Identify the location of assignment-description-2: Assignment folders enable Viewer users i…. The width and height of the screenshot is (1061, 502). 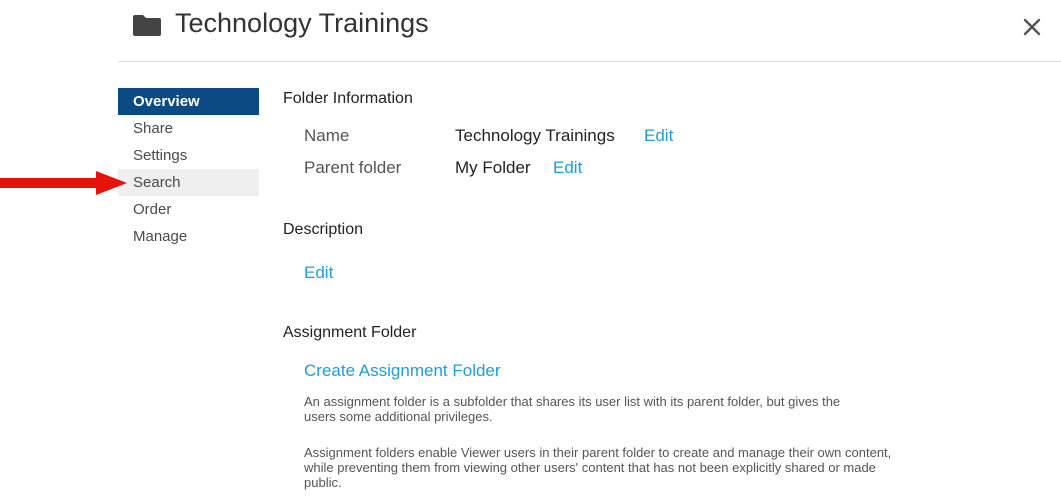
(598, 467).